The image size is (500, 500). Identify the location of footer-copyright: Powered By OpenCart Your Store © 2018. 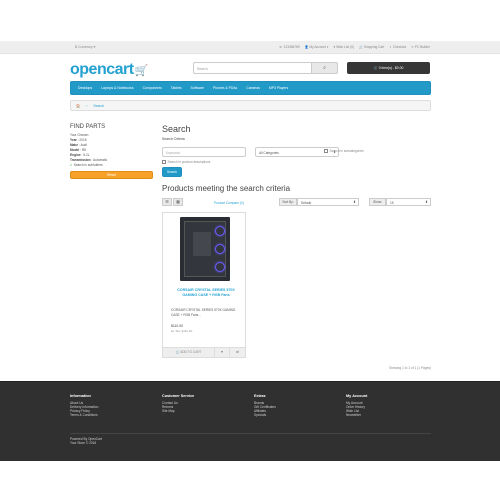
(86, 441).